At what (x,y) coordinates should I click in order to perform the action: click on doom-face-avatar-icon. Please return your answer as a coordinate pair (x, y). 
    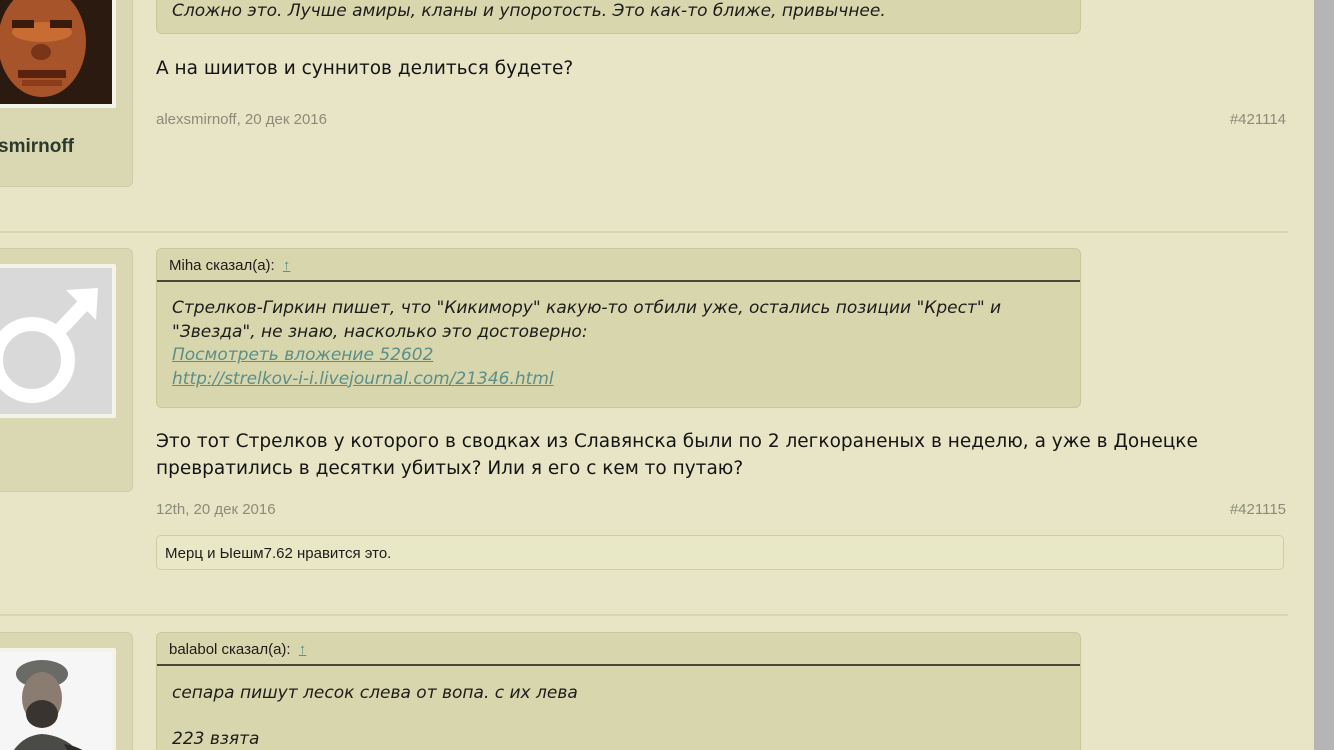
    Looking at the image, I should click on (56, 52).